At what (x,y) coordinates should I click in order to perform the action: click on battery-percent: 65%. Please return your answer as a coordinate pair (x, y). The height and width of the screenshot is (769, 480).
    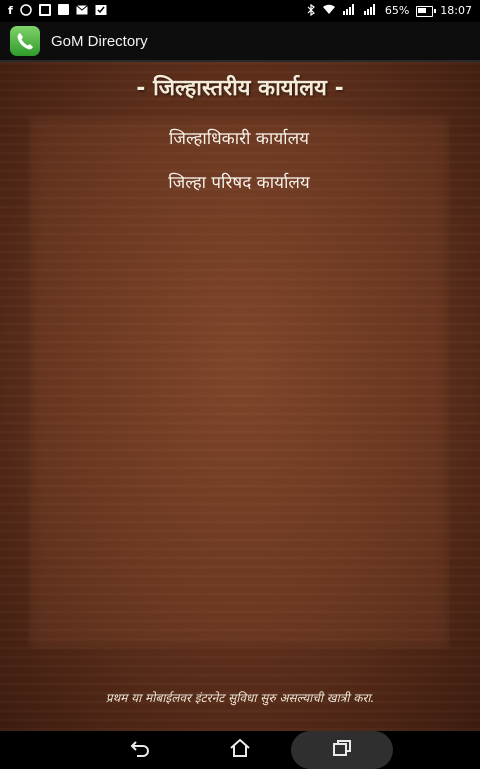
    Looking at the image, I should click on (397, 10).